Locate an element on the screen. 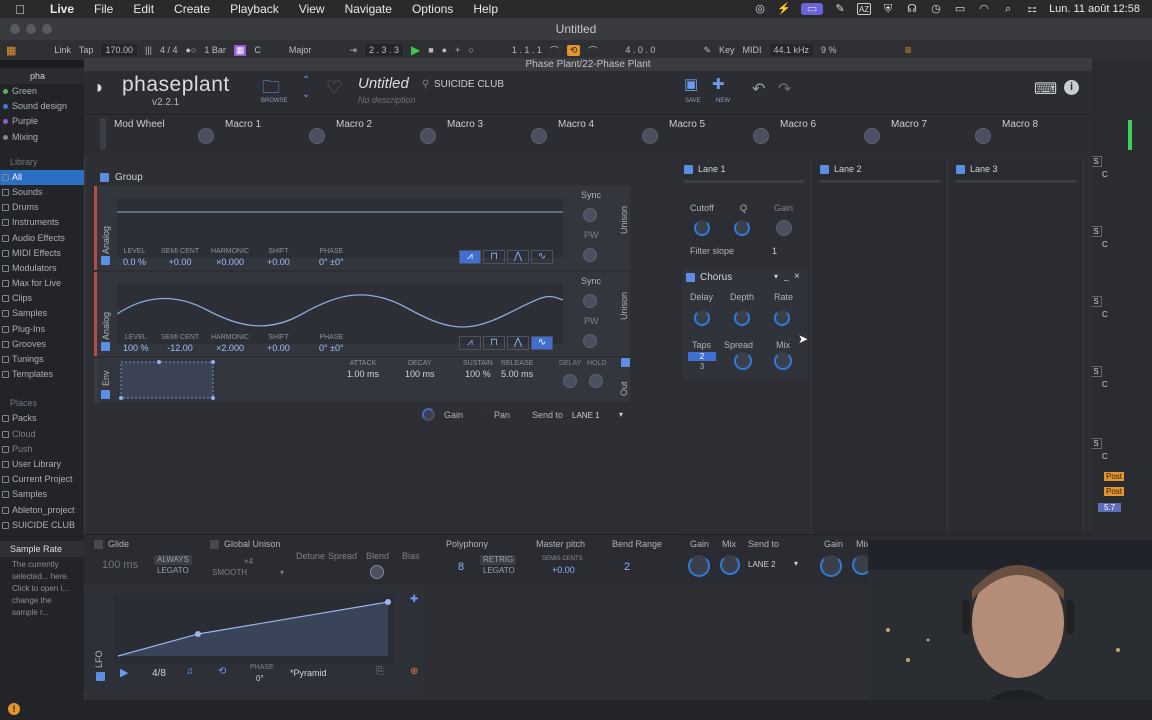 This screenshot has height=720, width=1152. macro-4: Macro 4 is located at coordinates (576, 124).